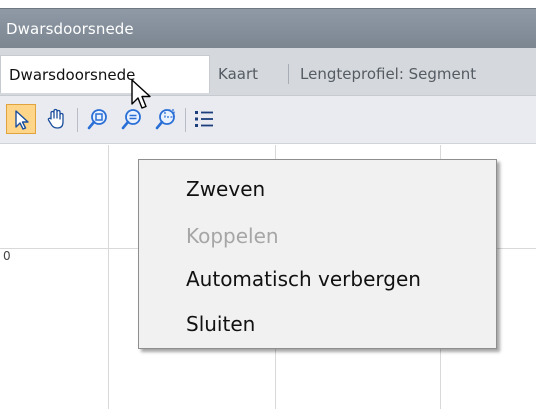  What do you see at coordinates (108, 277) in the screenshot?
I see `grid-line` at bounding box center [108, 277].